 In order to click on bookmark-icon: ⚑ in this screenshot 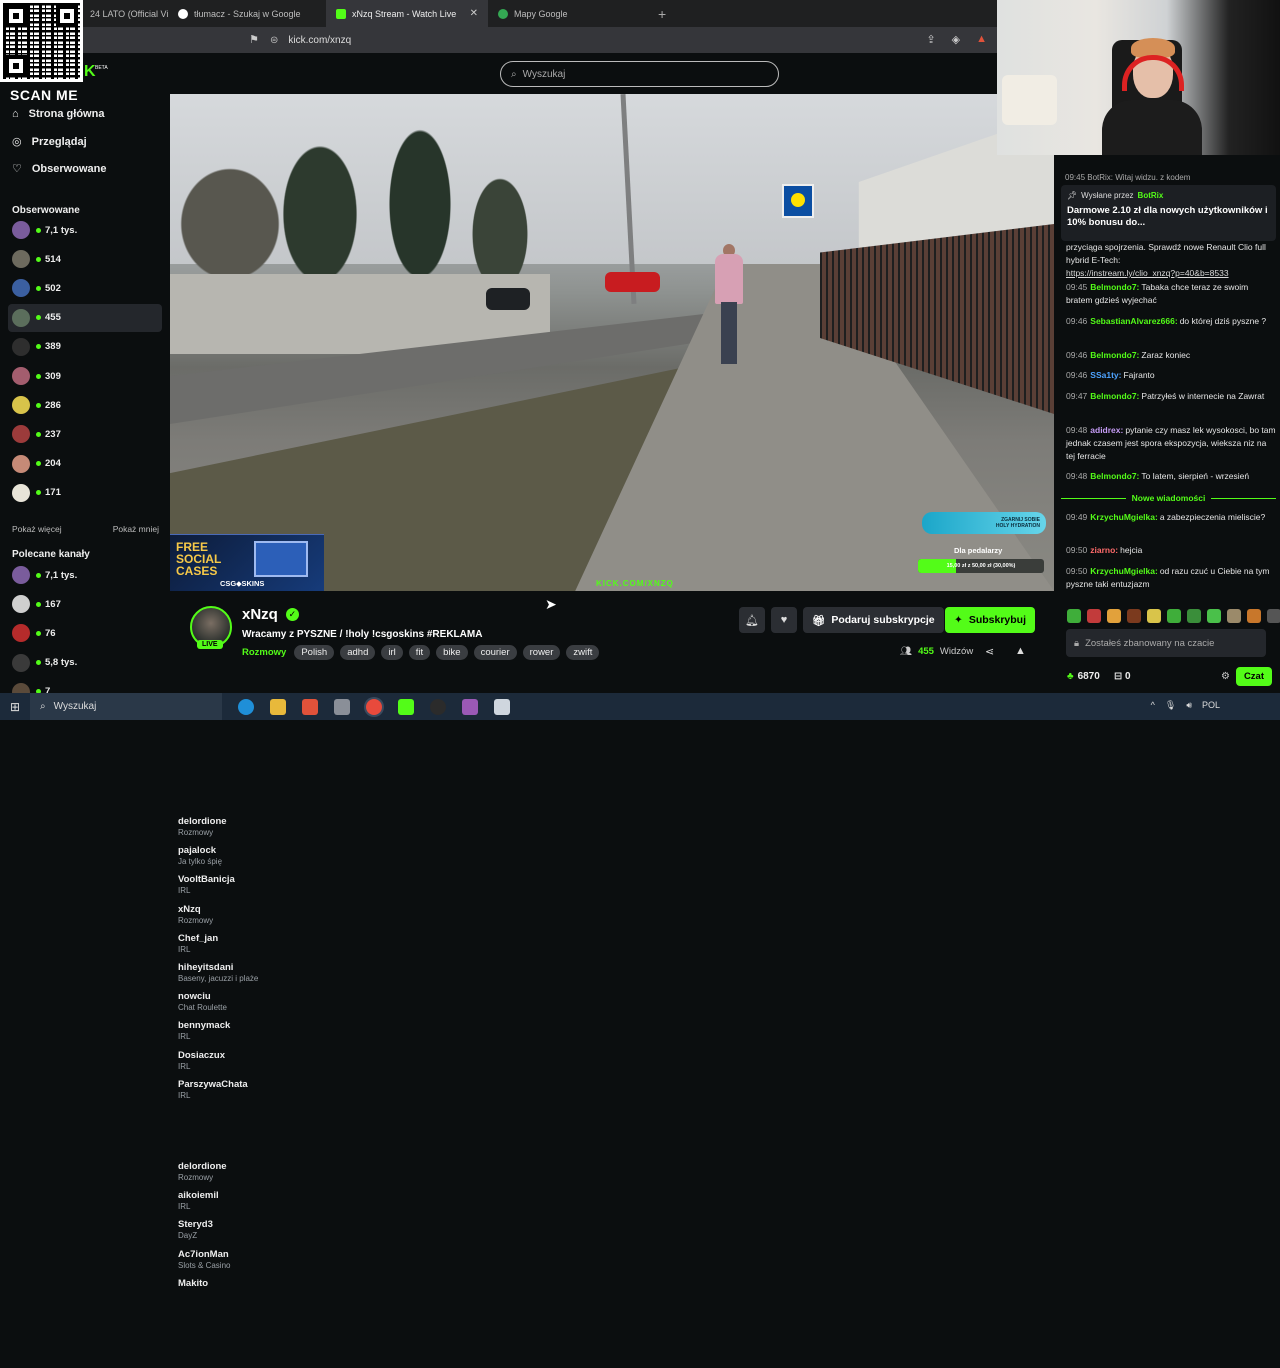, I will do `click(254, 39)`.